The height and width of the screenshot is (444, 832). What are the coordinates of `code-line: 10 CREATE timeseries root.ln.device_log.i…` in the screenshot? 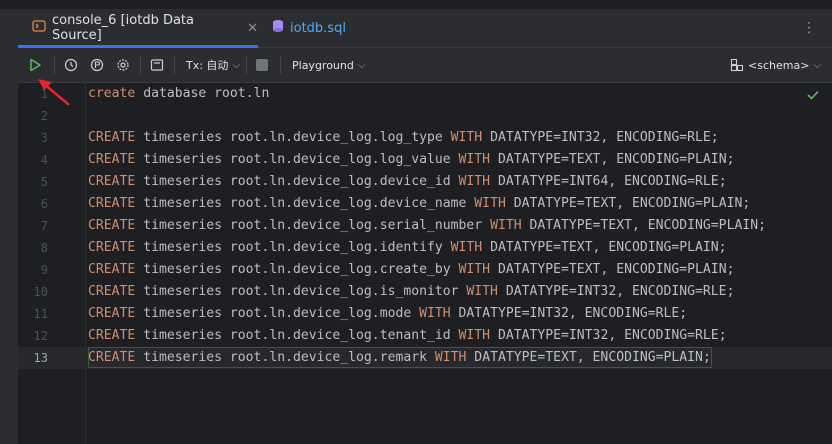 It's located at (425, 292).